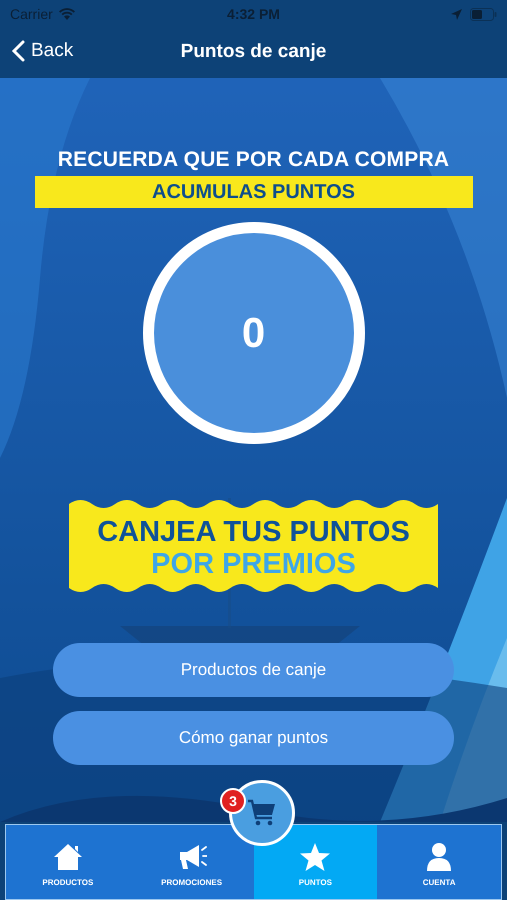  Describe the element at coordinates (315, 857) in the screenshot. I see `star-icon` at that location.